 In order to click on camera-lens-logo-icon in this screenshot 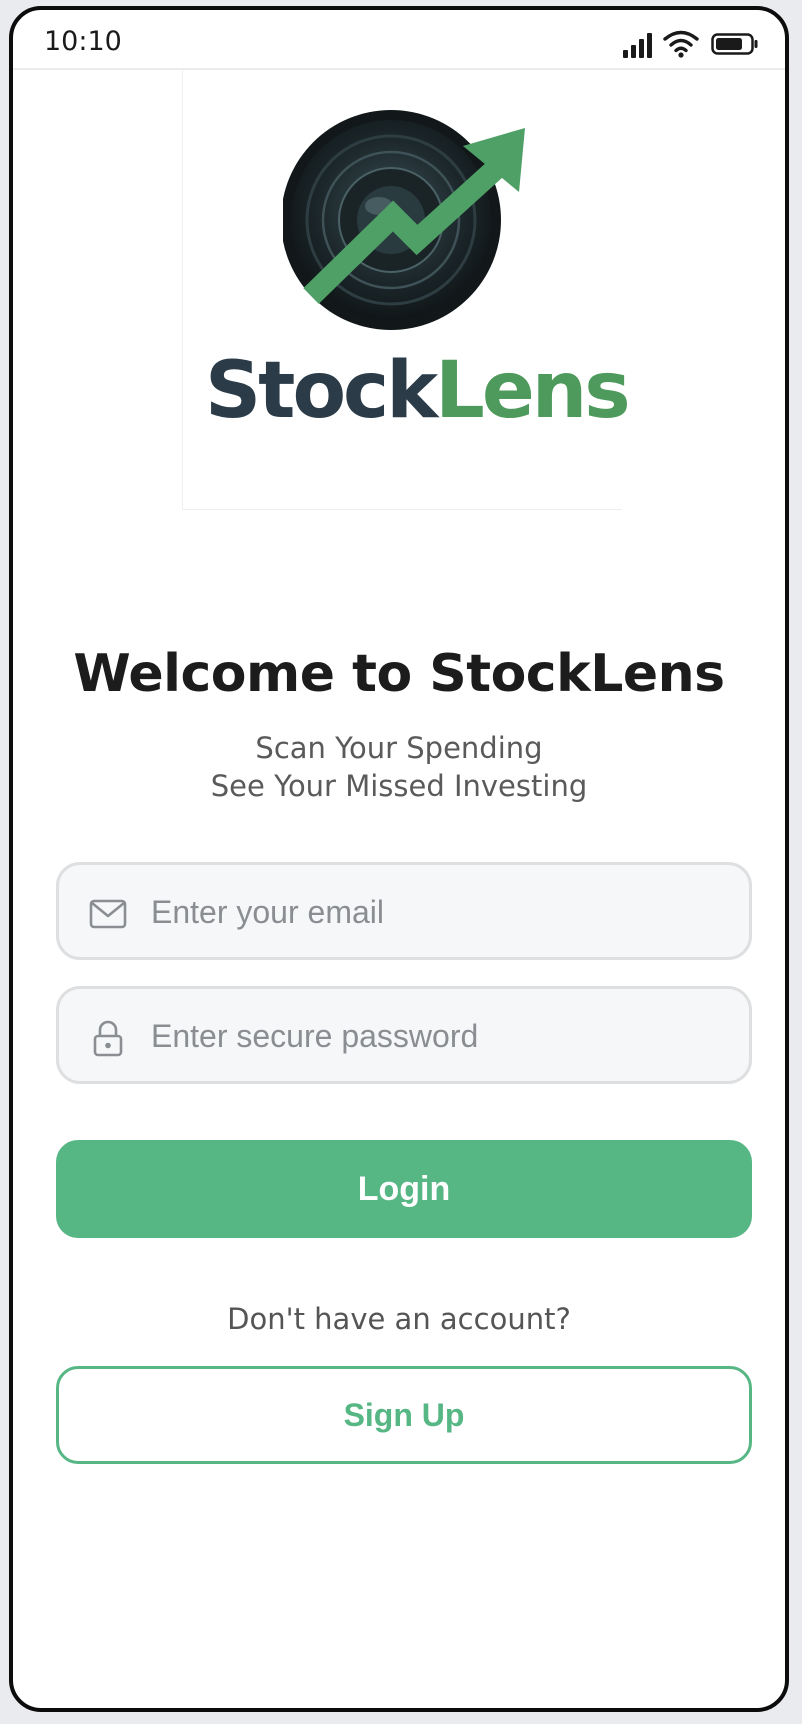, I will do `click(404, 220)`.